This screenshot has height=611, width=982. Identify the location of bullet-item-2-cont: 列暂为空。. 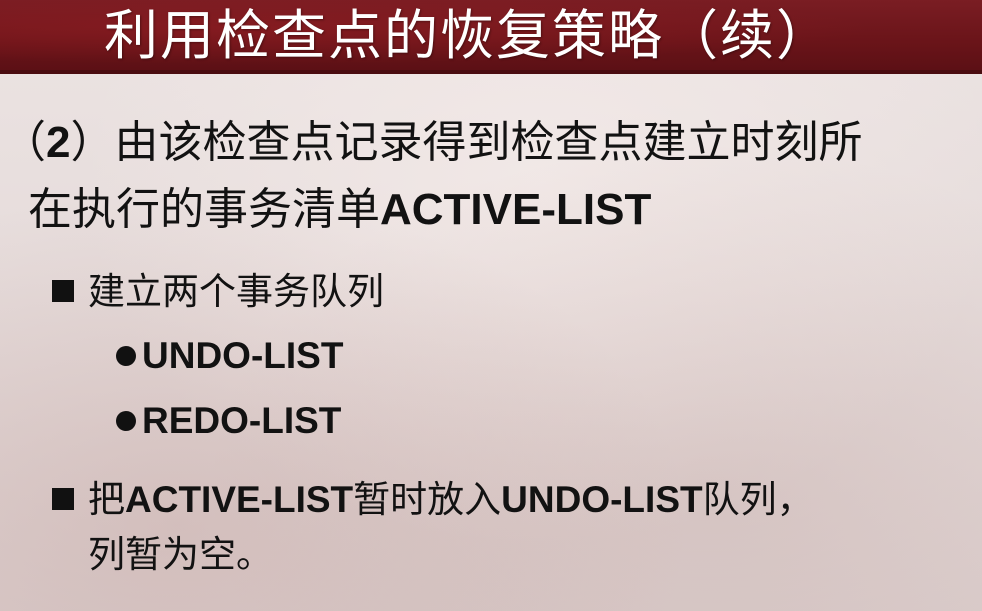
(180, 555).